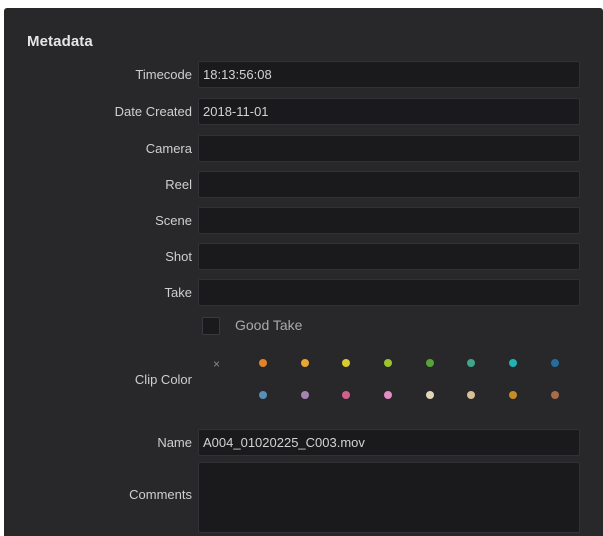  I want to click on timecode-label: Timecode, so click(163, 74).